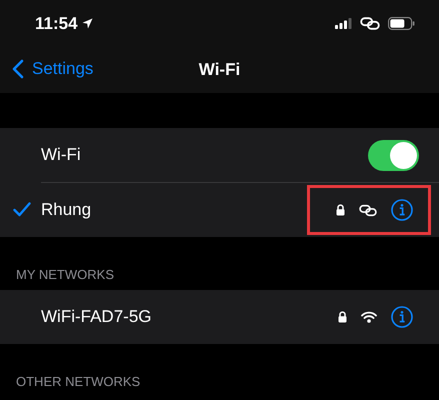  Describe the element at coordinates (66, 210) in the screenshot. I see `network-name: Rhung` at that location.